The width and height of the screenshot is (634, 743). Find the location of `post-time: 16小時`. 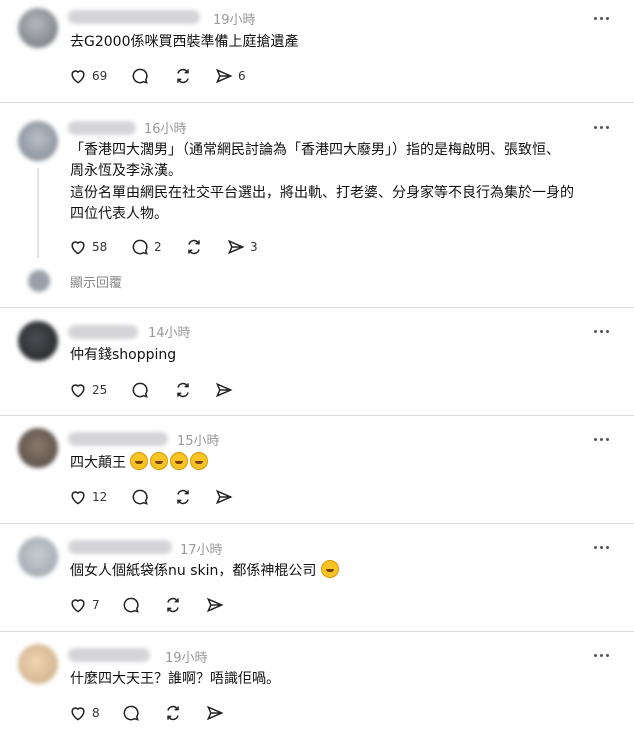

post-time: 16小時 is located at coordinates (165, 127).